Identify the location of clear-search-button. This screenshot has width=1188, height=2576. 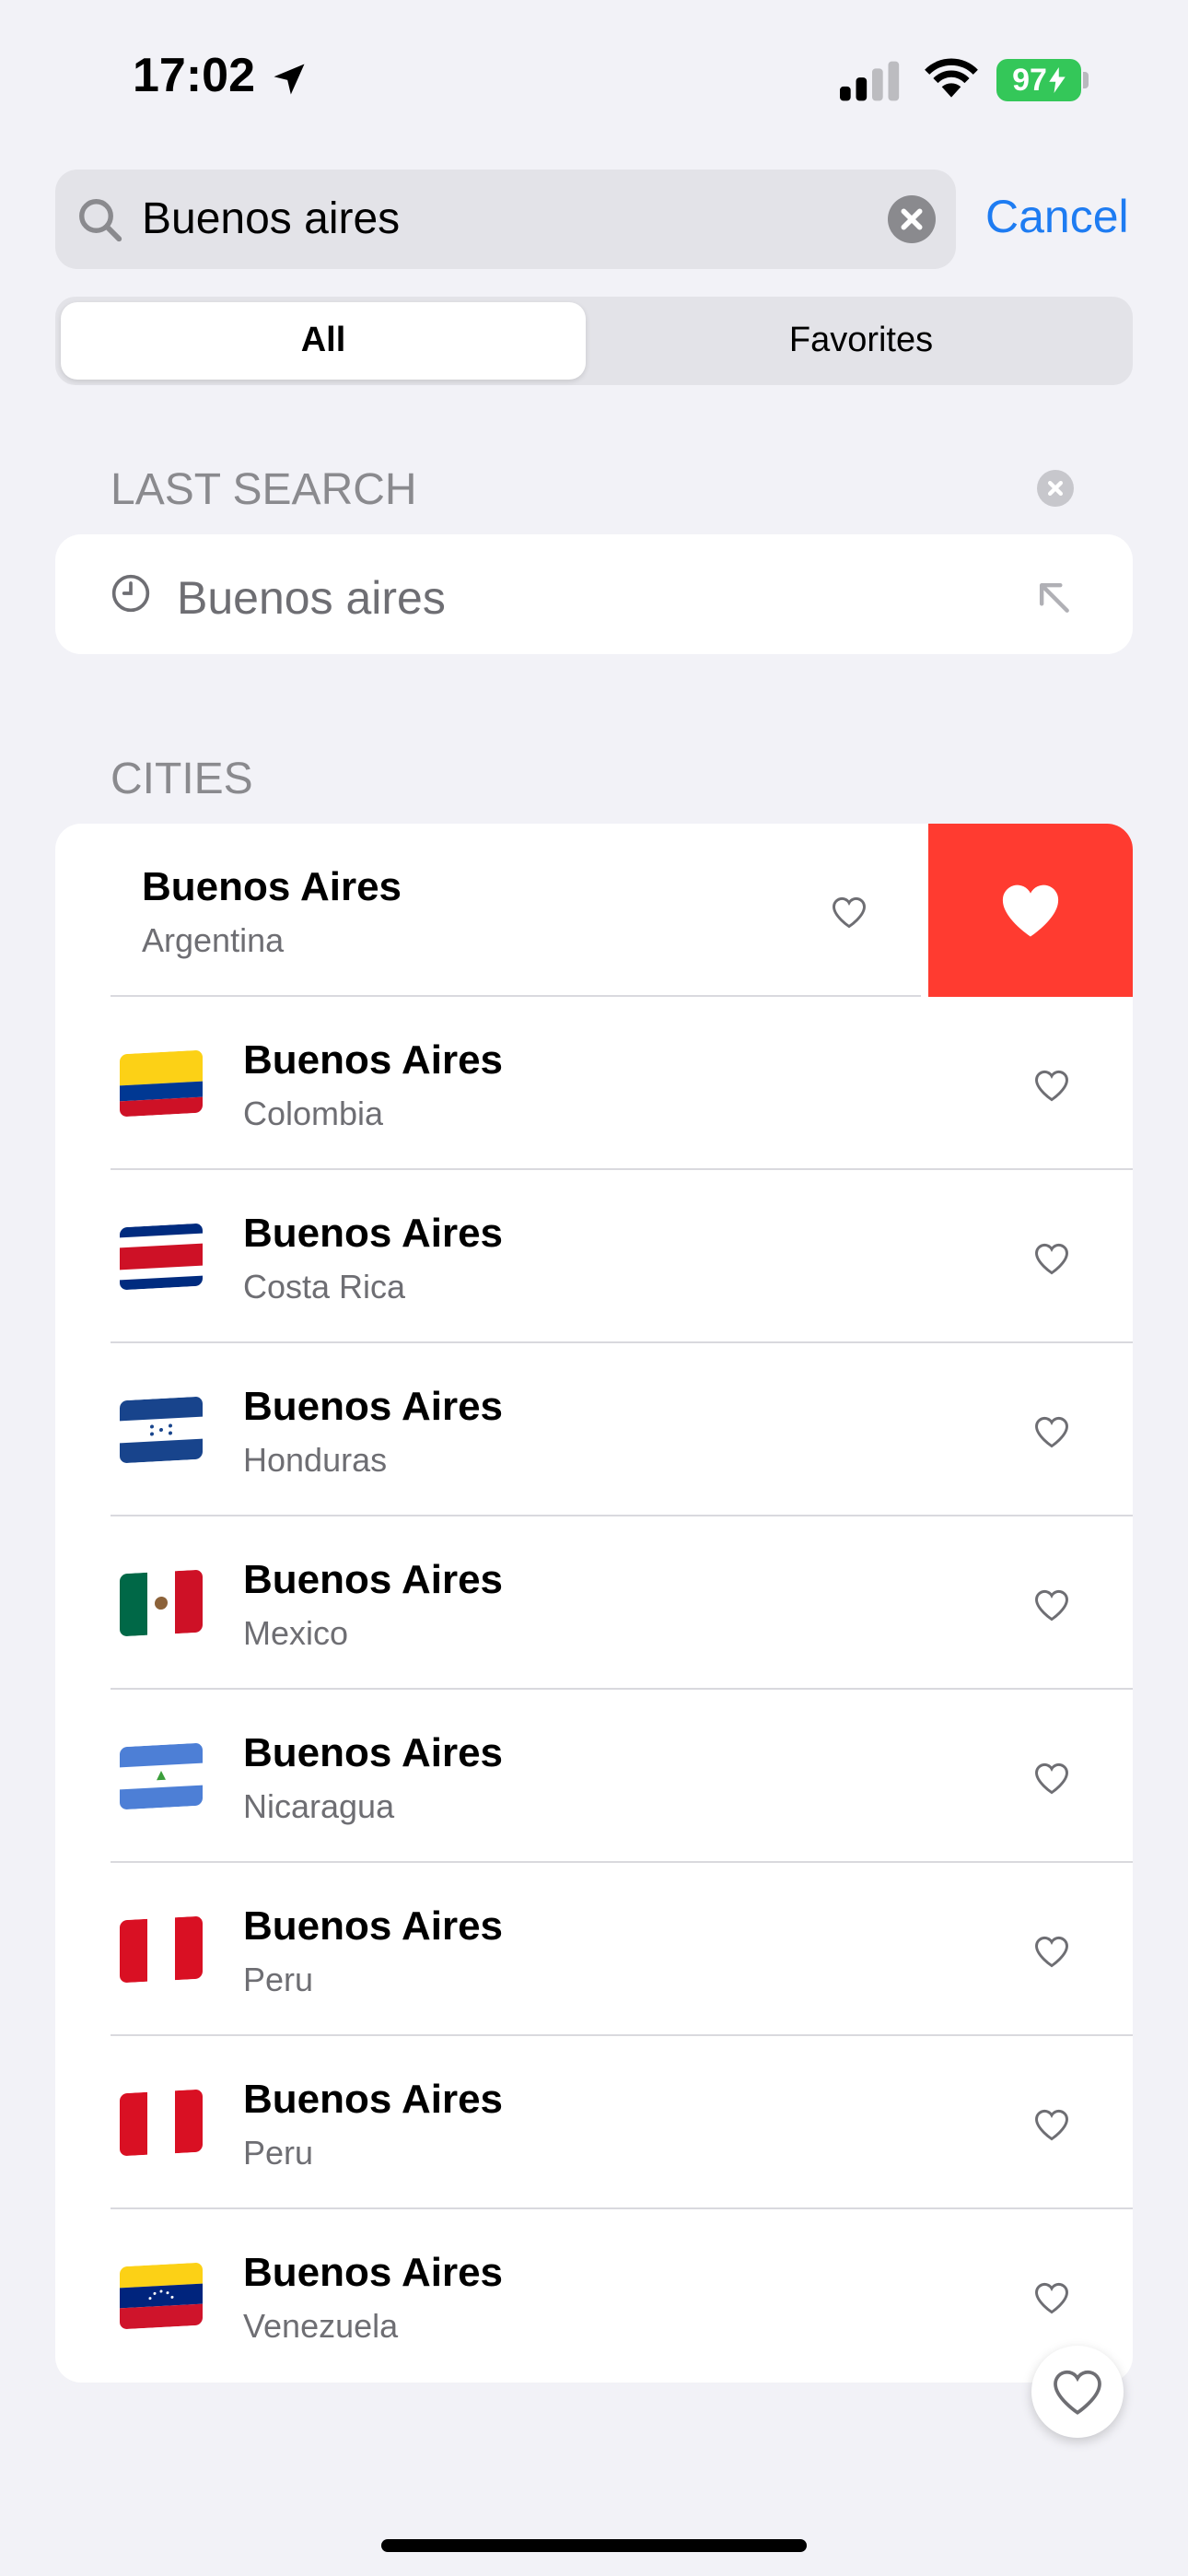
(912, 219).